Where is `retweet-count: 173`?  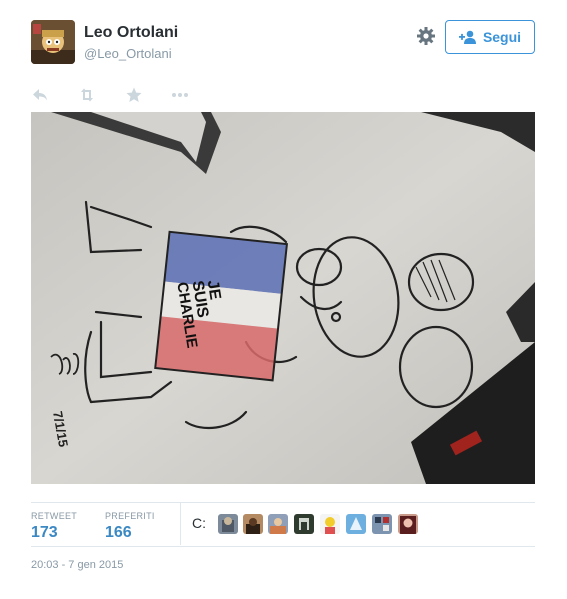
retweet-count: 173 is located at coordinates (44, 532).